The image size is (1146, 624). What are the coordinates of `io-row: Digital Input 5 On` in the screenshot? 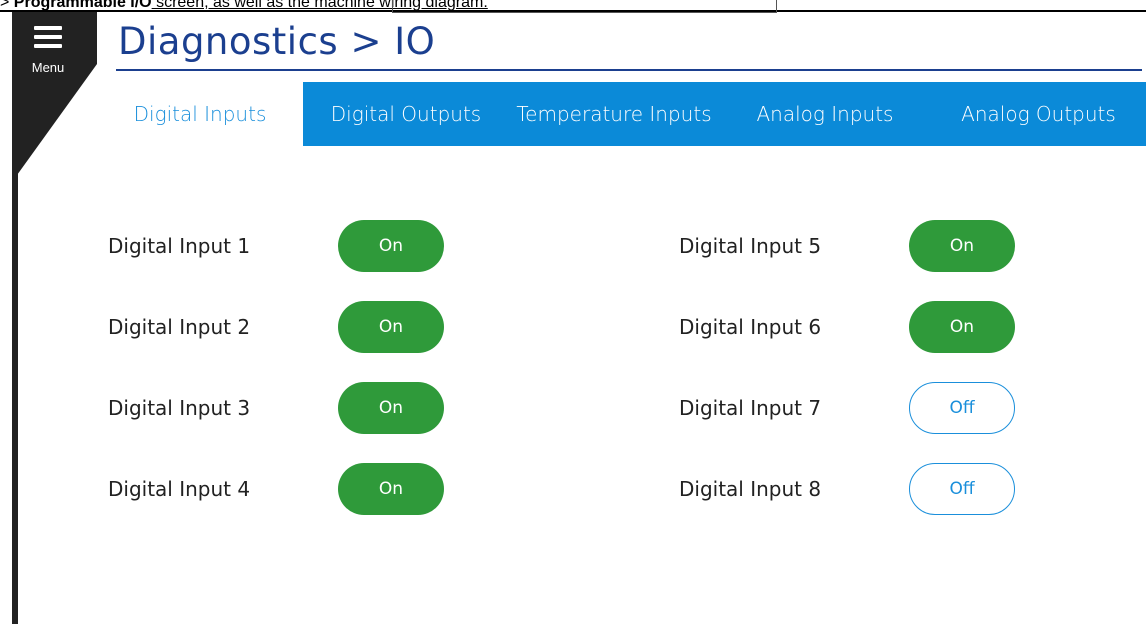 It's located at (573, 246).